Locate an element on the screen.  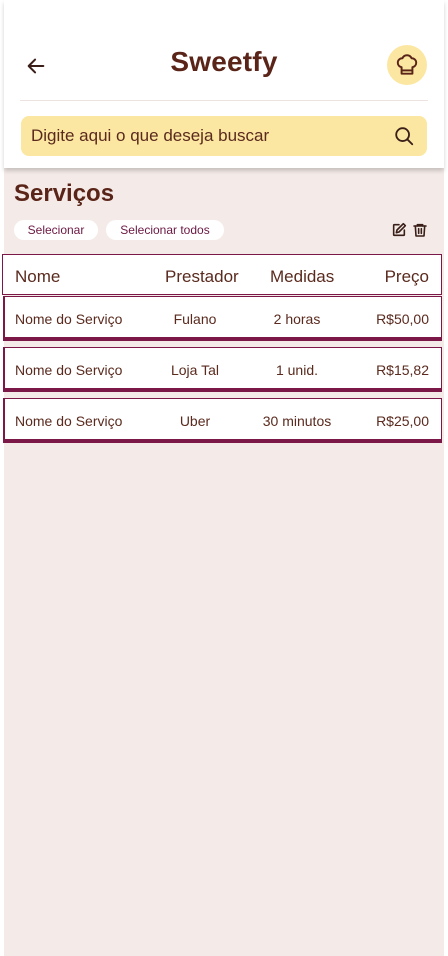
delete-button is located at coordinates (420, 230).